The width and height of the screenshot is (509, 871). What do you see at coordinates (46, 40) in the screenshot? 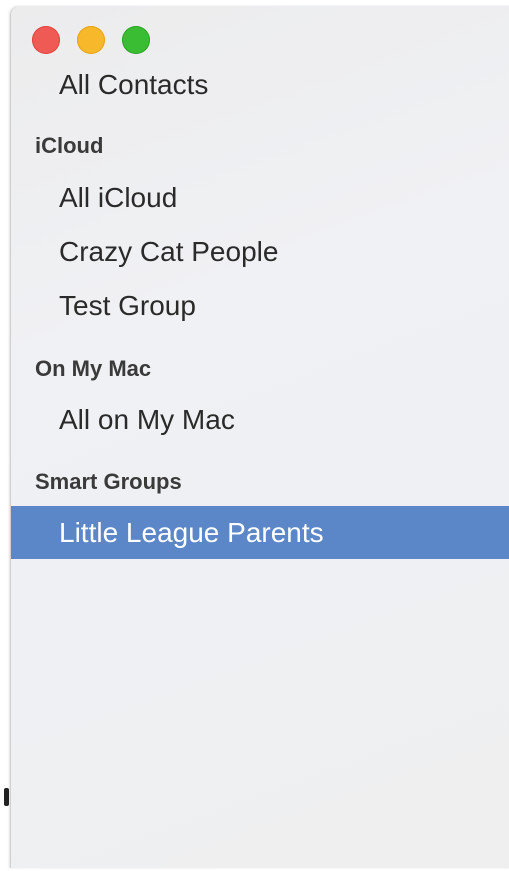
I see `close-window-button` at bounding box center [46, 40].